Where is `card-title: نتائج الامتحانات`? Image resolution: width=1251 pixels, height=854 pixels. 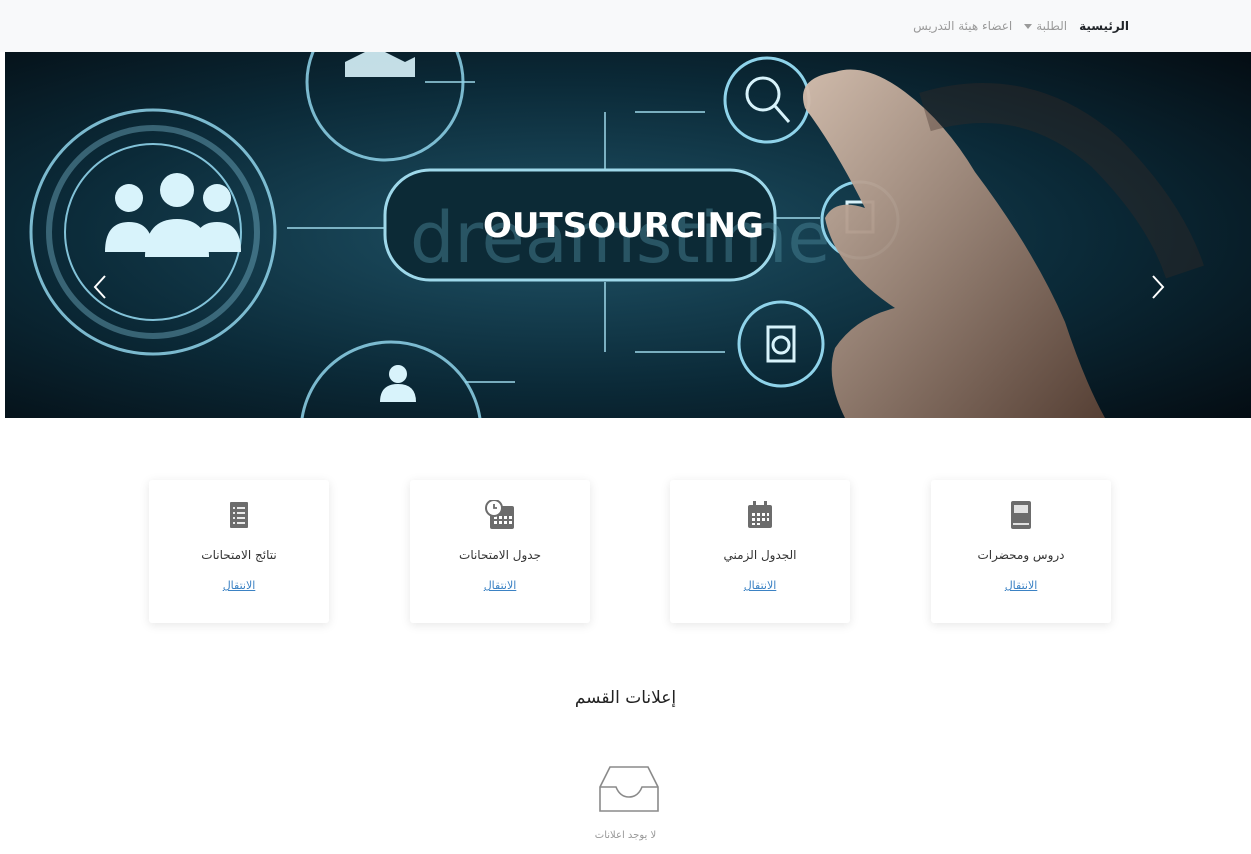 card-title: نتائج الامتحانات is located at coordinates (239, 555).